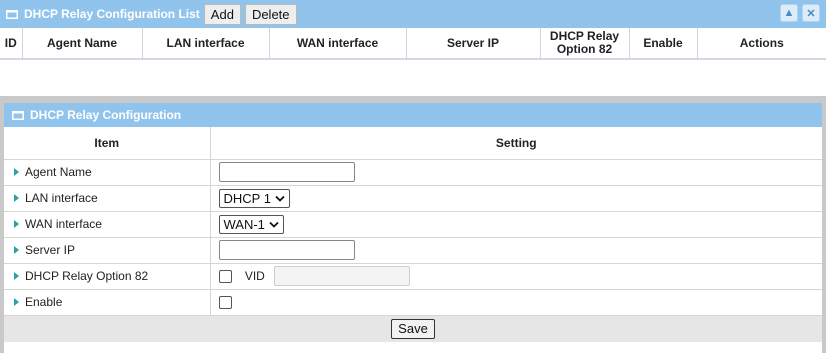 This screenshot has height=353, width=826. What do you see at coordinates (107, 250) in the screenshot?
I see `item-server-ip: Server IP` at bounding box center [107, 250].